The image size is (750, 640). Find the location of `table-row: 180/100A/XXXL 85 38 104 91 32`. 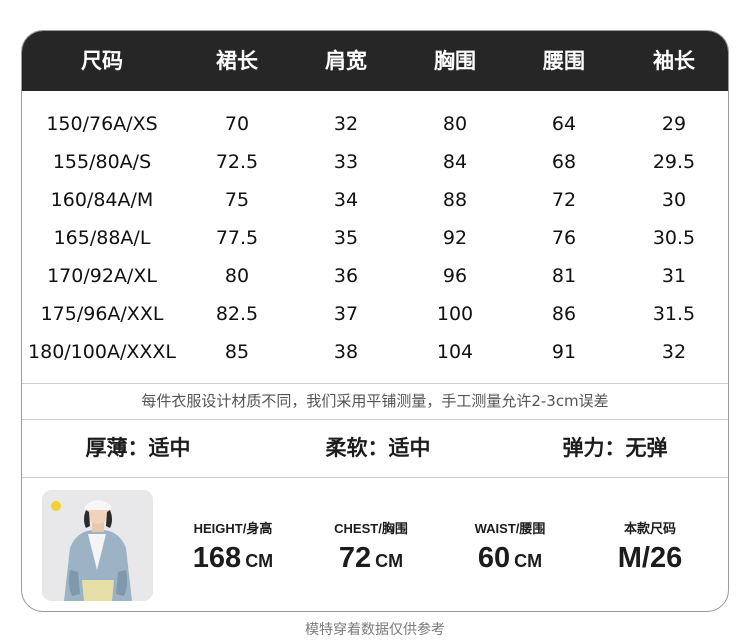

table-row: 180/100A/XXXL 85 38 104 91 32 is located at coordinates (375, 352).